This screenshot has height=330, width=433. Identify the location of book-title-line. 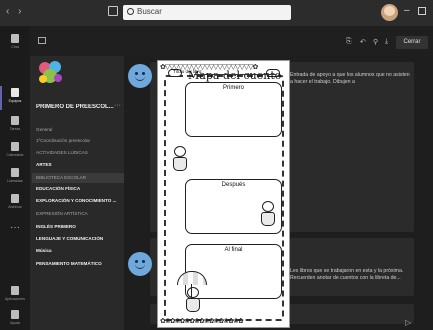
(235, 74).